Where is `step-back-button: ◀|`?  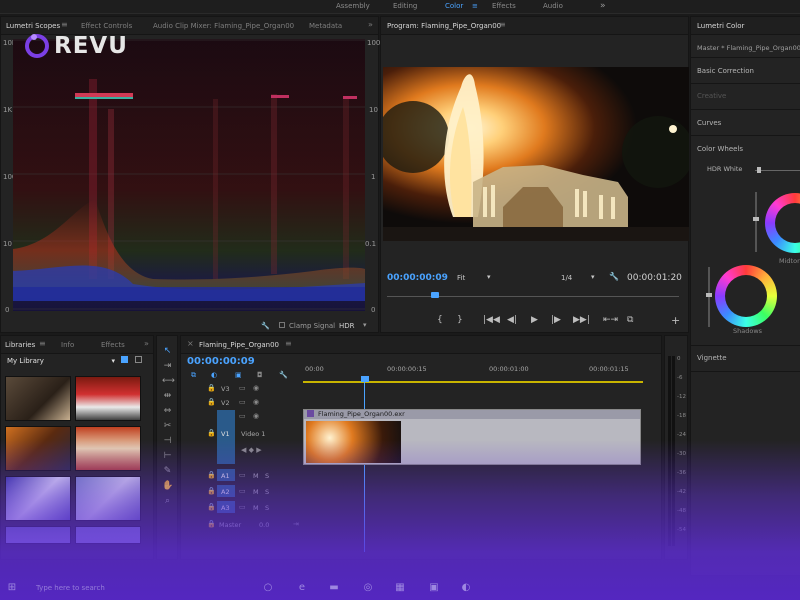 step-back-button: ◀| is located at coordinates (512, 320).